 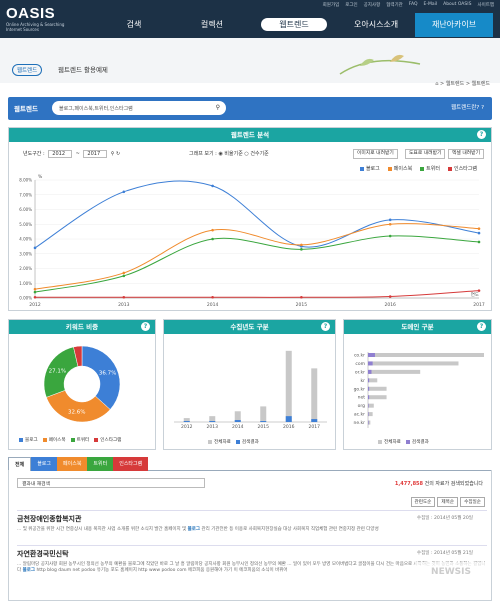 What do you see at coordinates (259, 154) in the screenshot?
I see `radio-count-label: 건수기준` at bounding box center [259, 154].